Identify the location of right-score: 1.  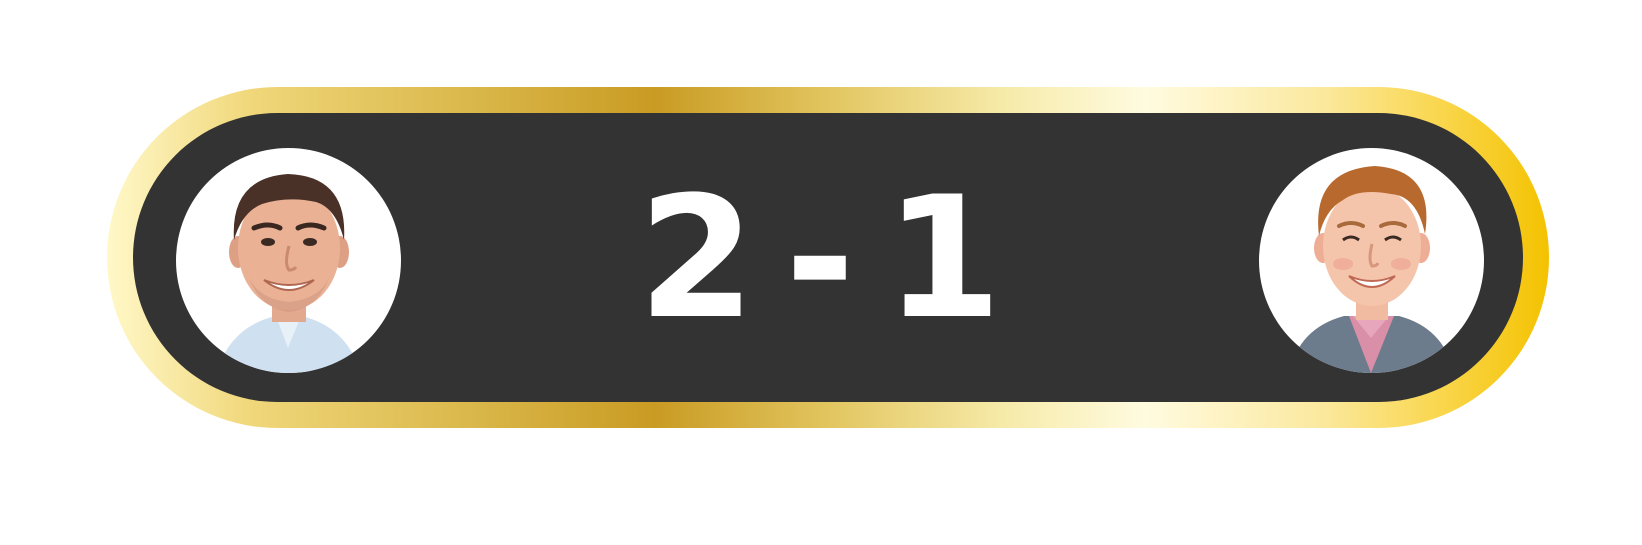
(944, 258).